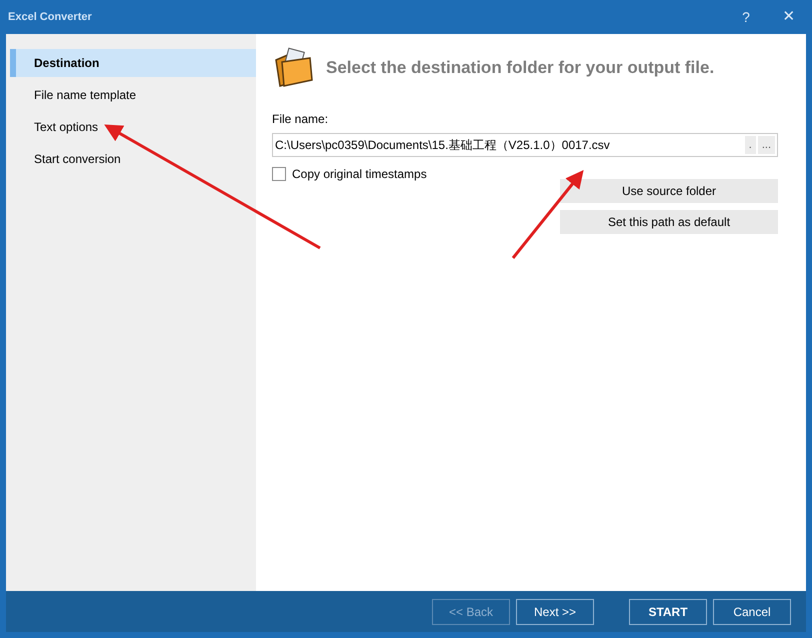 The height and width of the screenshot is (638, 812). Describe the element at coordinates (133, 95) in the screenshot. I see `sidebar-item: File name template` at that location.